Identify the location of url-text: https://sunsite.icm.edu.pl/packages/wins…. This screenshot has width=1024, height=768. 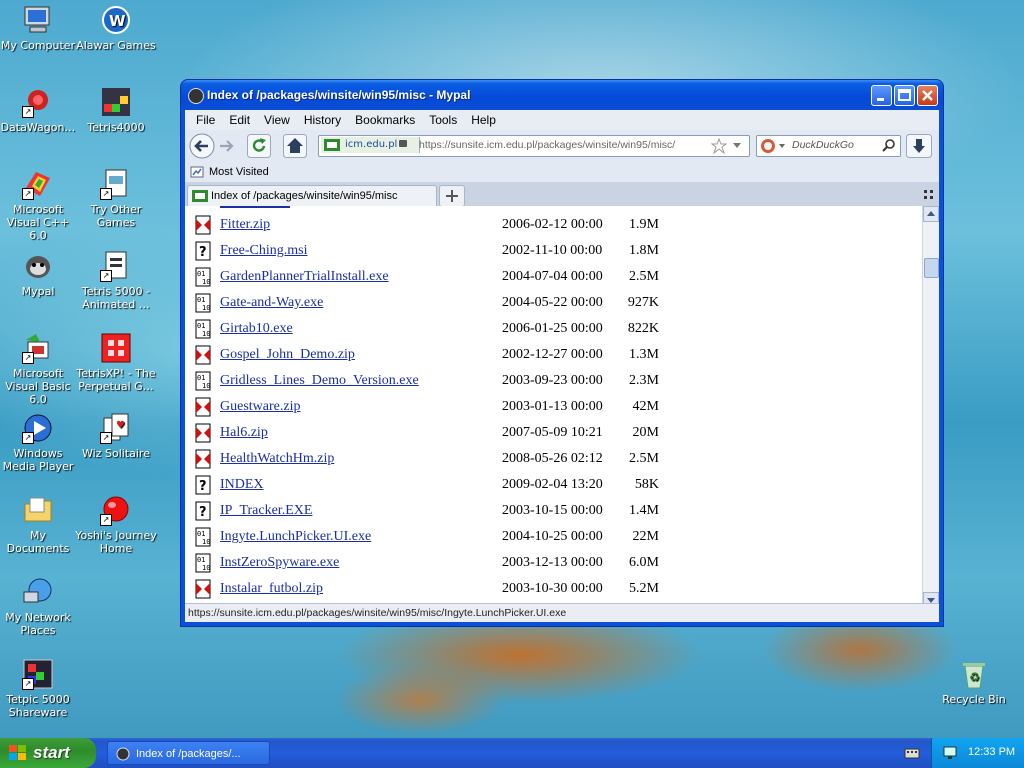
(547, 145).